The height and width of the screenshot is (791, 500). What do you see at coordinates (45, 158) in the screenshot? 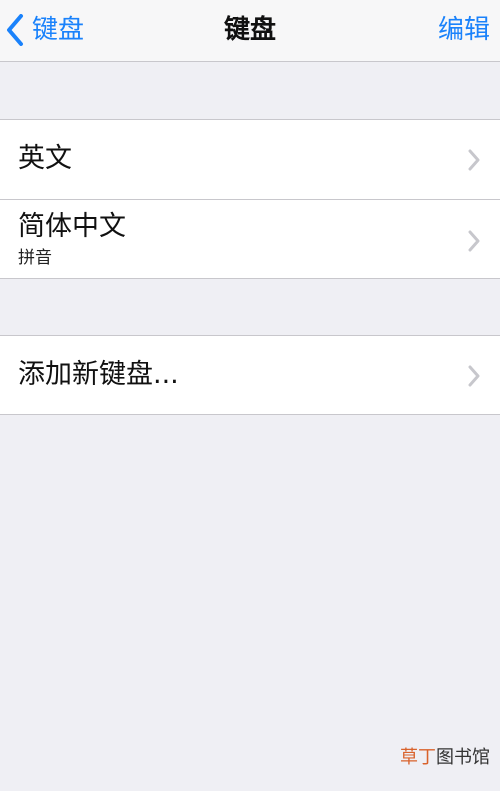
I see `keyboard-item-label: 英文` at bounding box center [45, 158].